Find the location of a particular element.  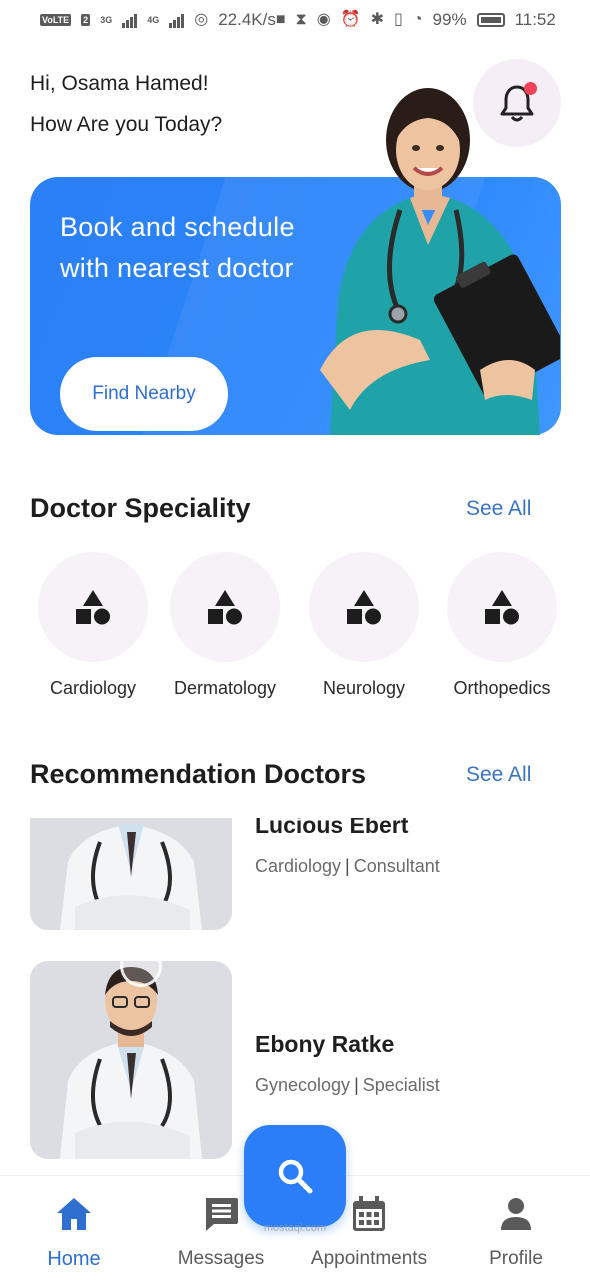

doctor-meta: Cardiology | Consultant is located at coordinates (347, 866).